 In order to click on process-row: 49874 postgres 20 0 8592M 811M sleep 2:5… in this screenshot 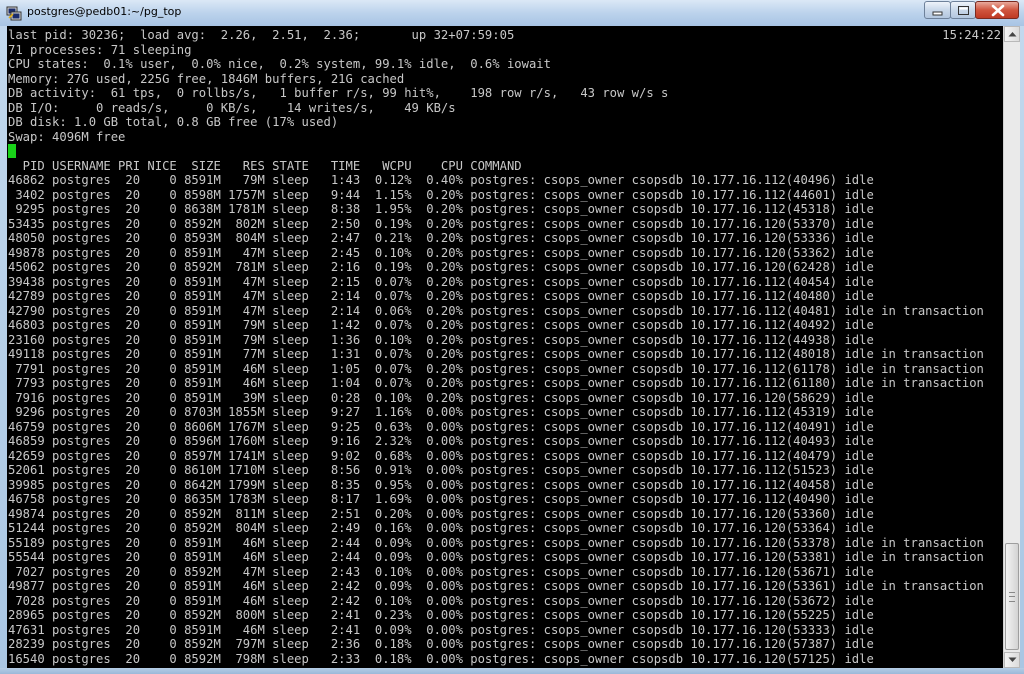, I will do `click(441, 513)`.